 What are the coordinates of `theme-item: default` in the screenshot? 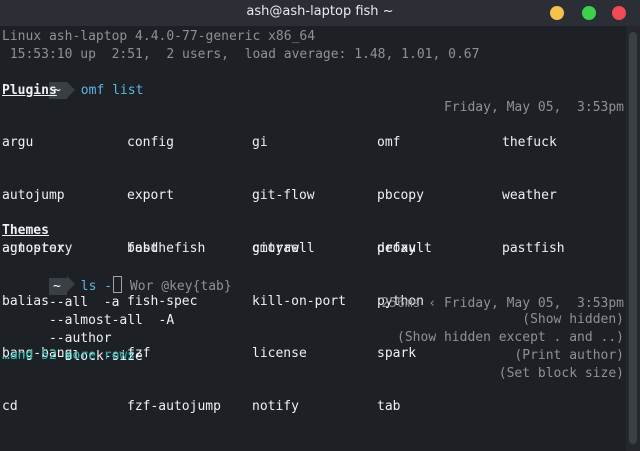 It's located at (404, 248).